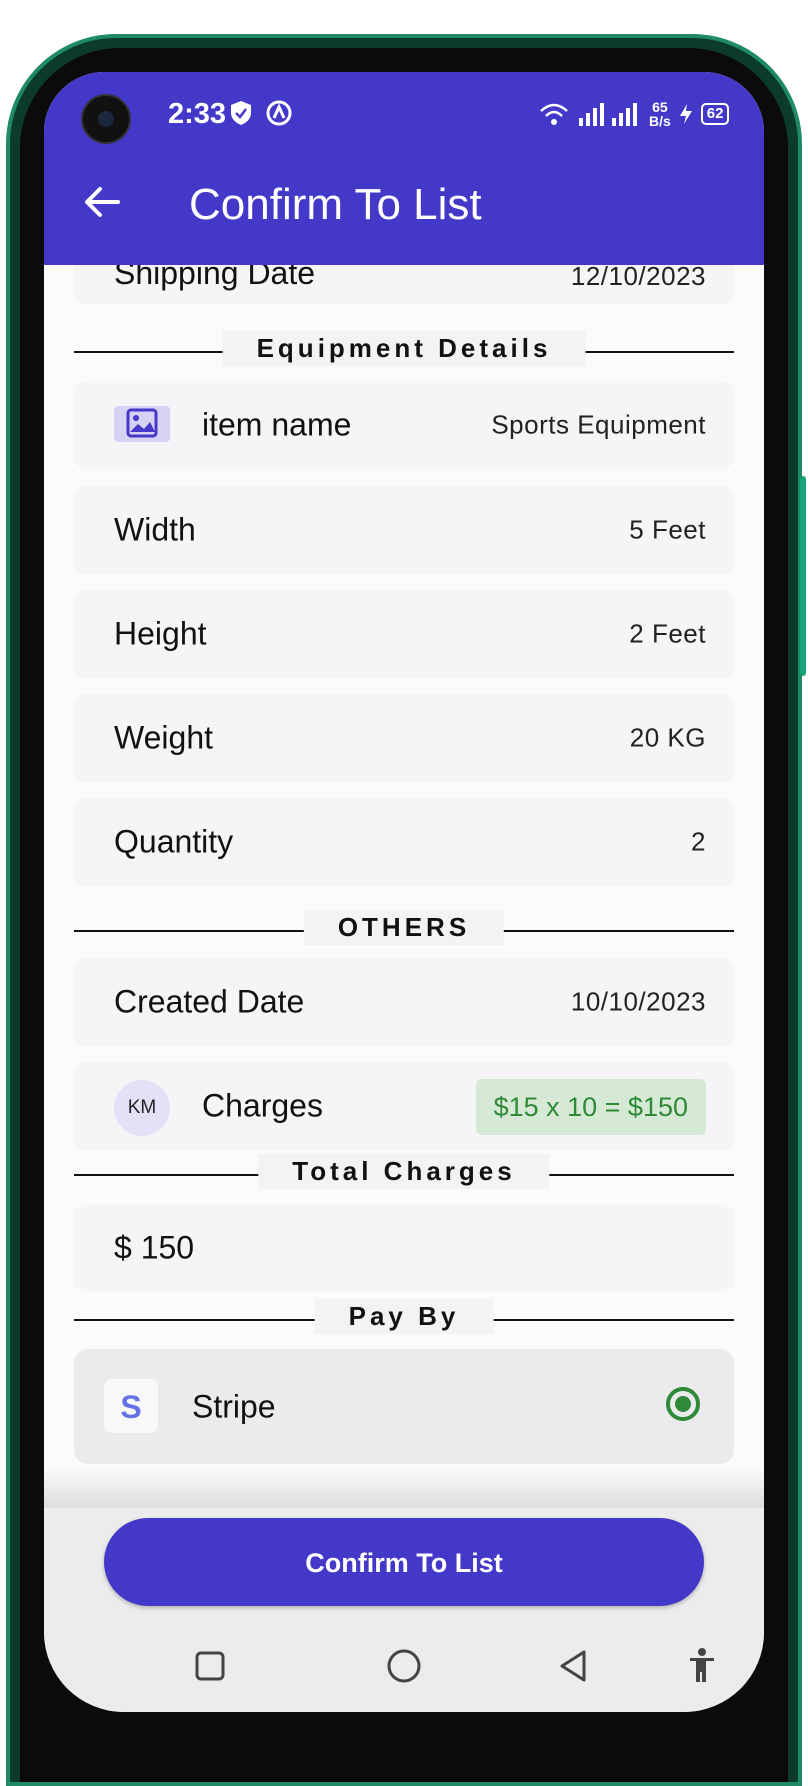  I want to click on created-date-card: Created Date 10/10/2023, so click(404, 1002).